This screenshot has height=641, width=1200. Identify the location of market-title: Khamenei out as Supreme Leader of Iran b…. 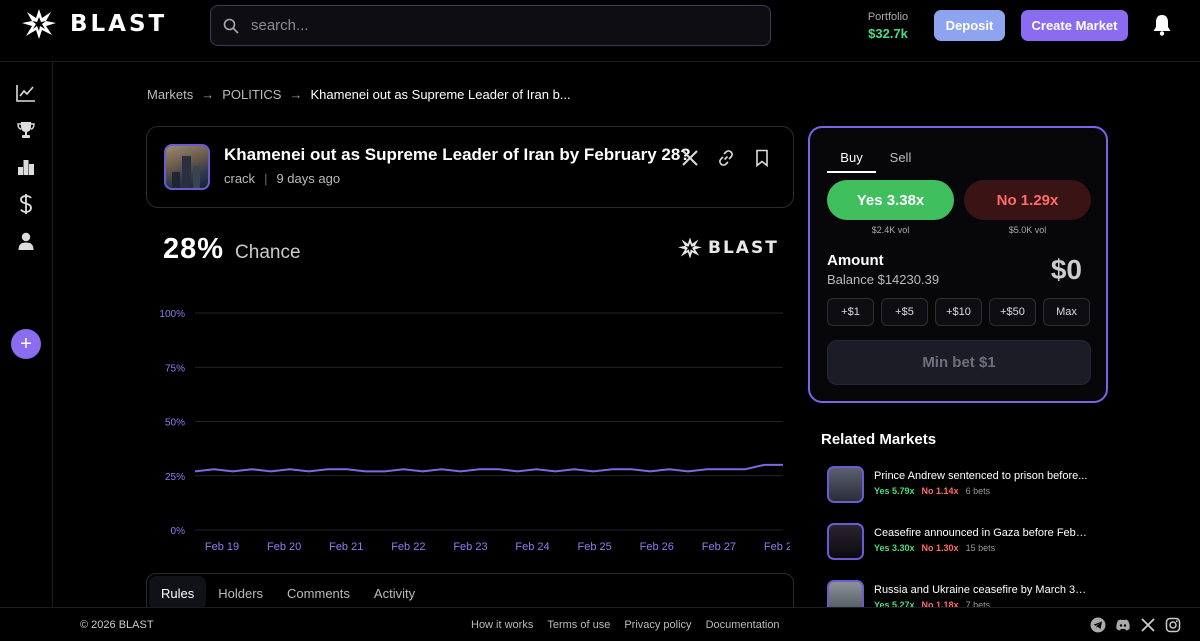
(457, 154).